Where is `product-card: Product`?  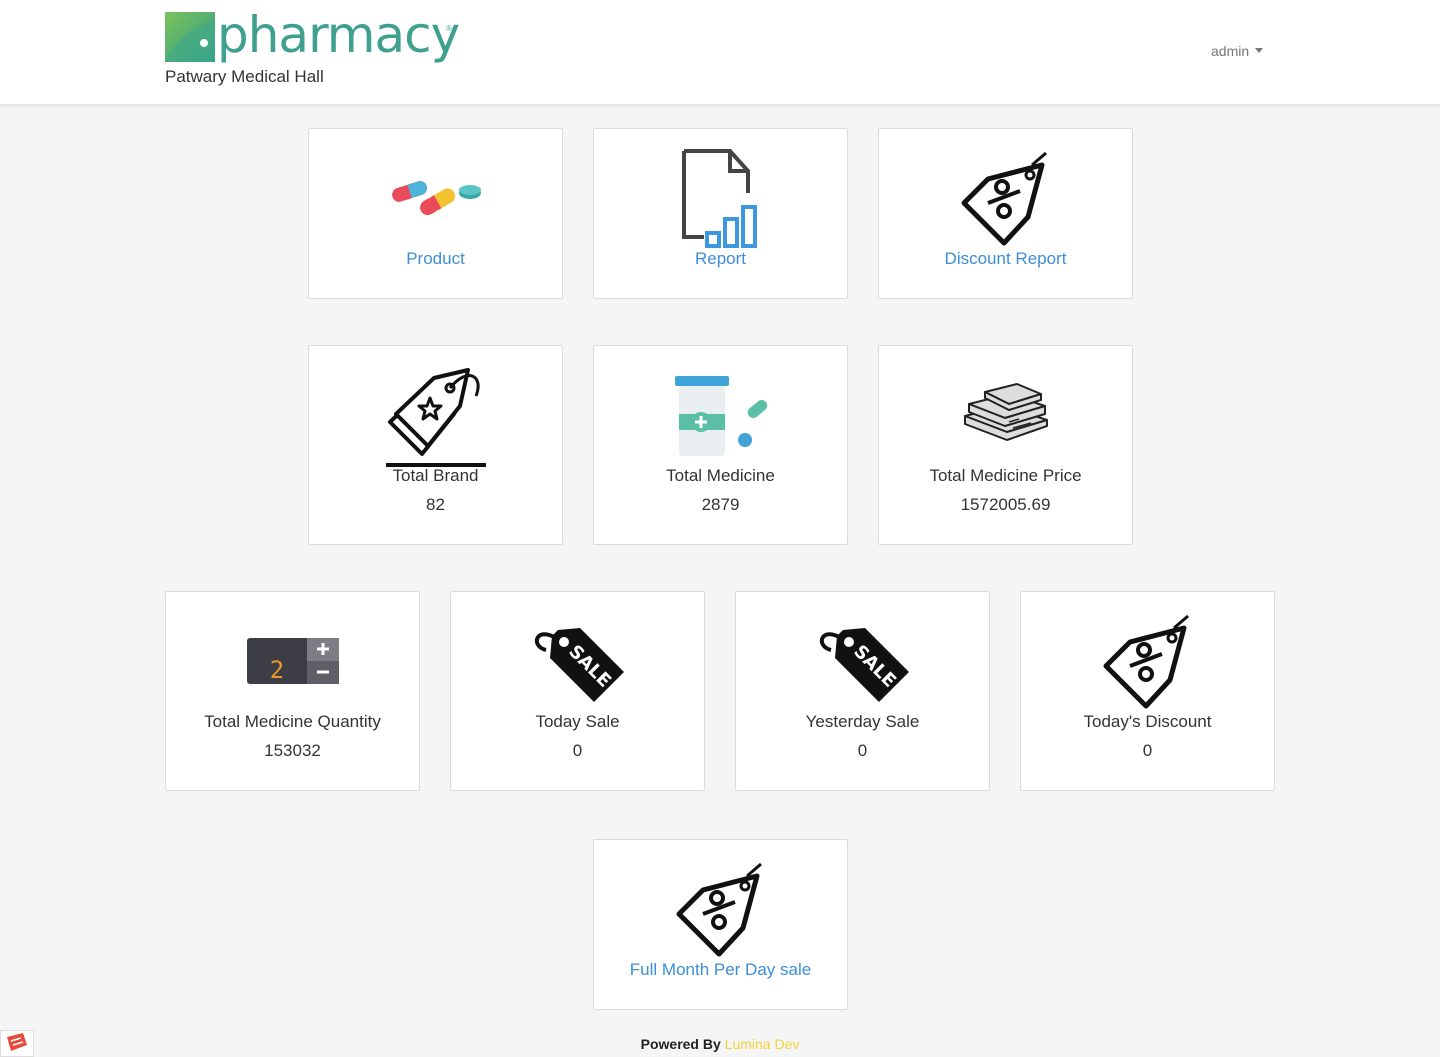
product-card: Product is located at coordinates (435, 213).